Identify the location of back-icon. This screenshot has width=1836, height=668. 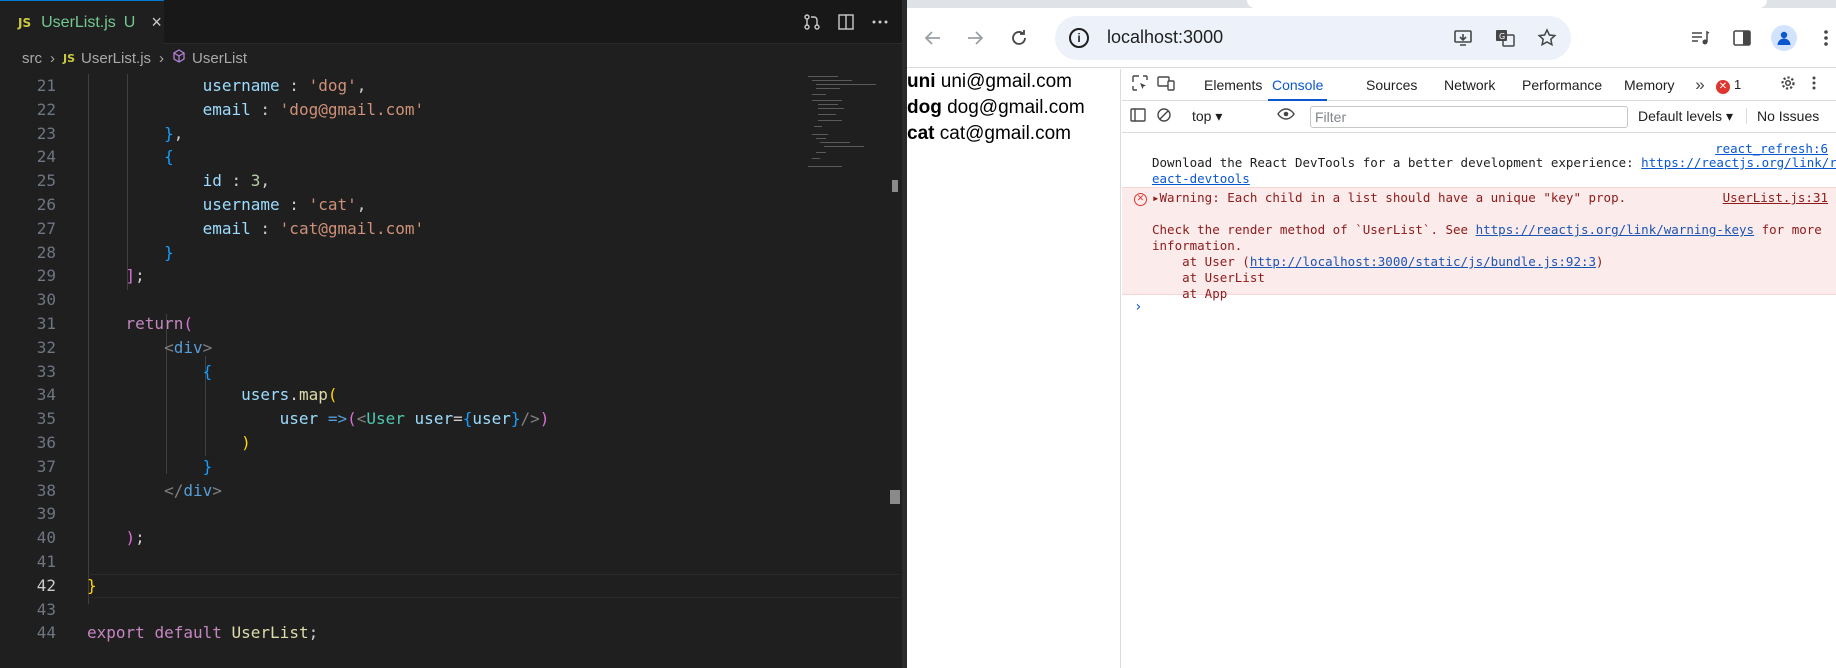
(933, 38).